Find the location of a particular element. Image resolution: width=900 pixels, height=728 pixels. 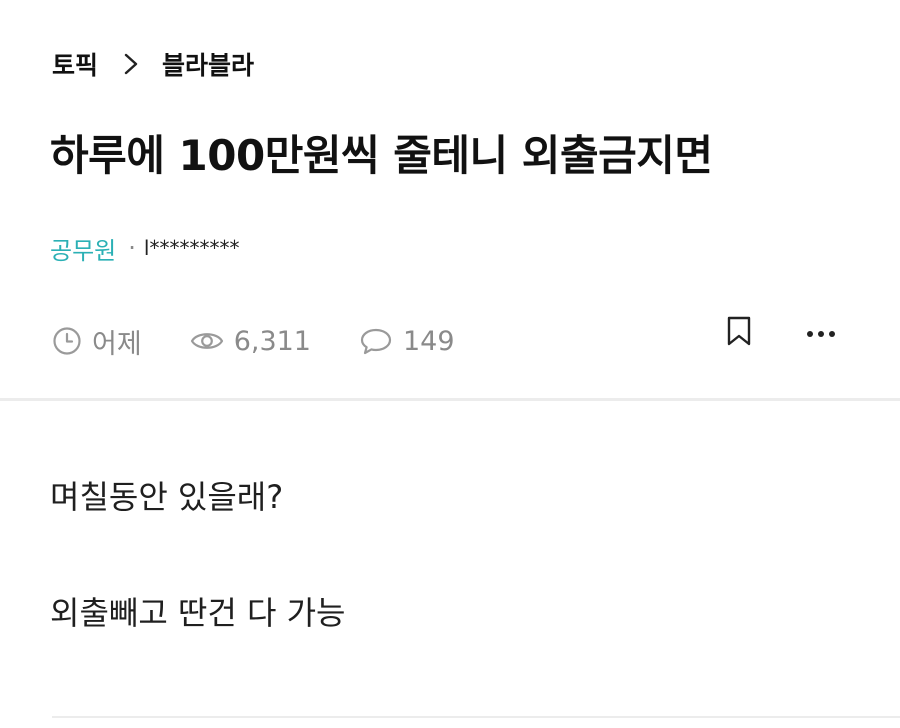

clock-icon is located at coordinates (67, 341).